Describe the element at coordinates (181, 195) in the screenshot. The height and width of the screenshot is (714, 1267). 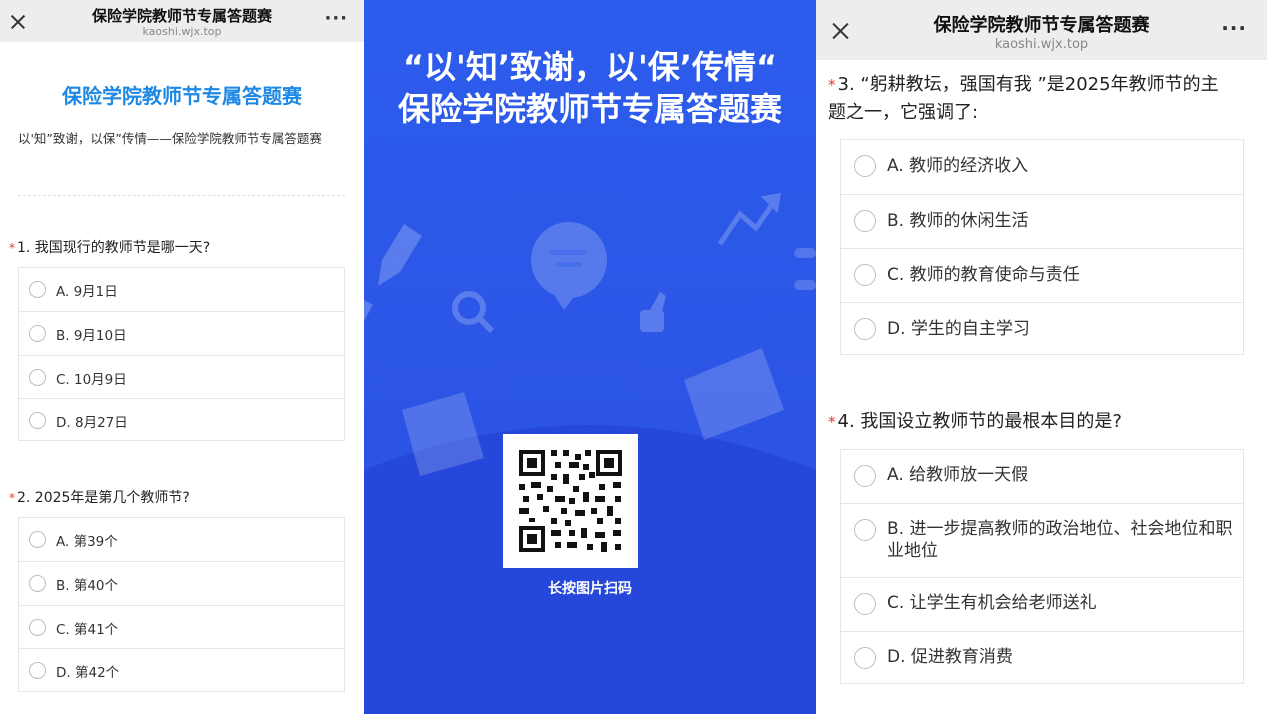
I see `divider` at that location.